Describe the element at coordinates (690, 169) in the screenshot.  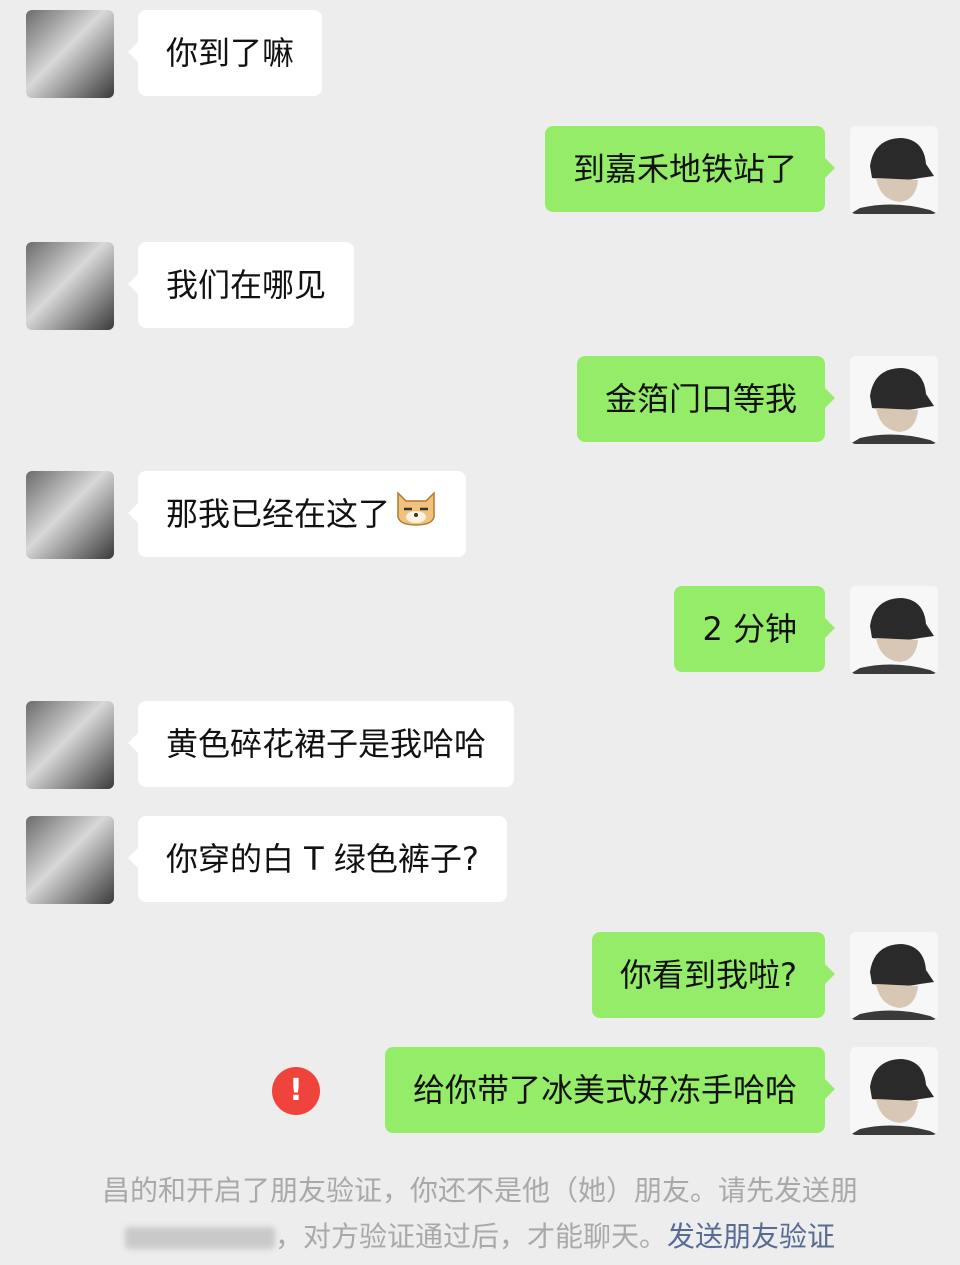
I see `message-bubble-outgoing: 到嘉禾地铁站了` at that location.